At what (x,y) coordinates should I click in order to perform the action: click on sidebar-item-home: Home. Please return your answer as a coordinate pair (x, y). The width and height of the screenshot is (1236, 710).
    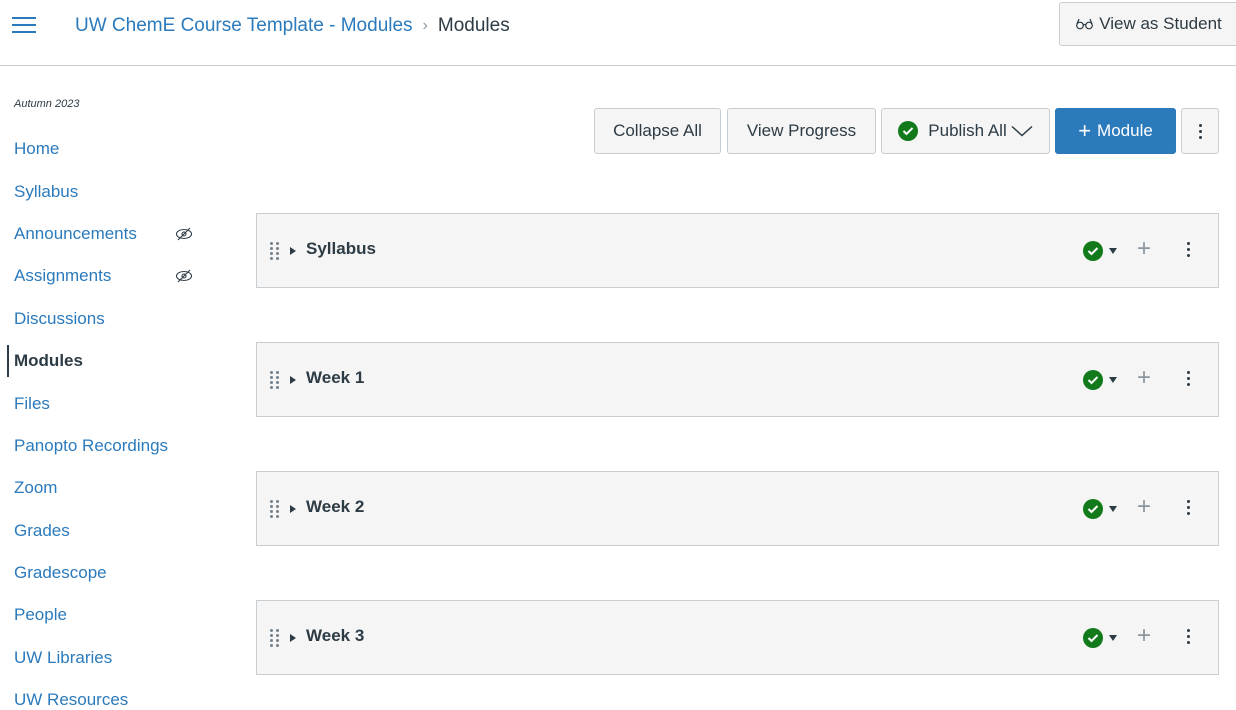
    Looking at the image, I should click on (110, 149).